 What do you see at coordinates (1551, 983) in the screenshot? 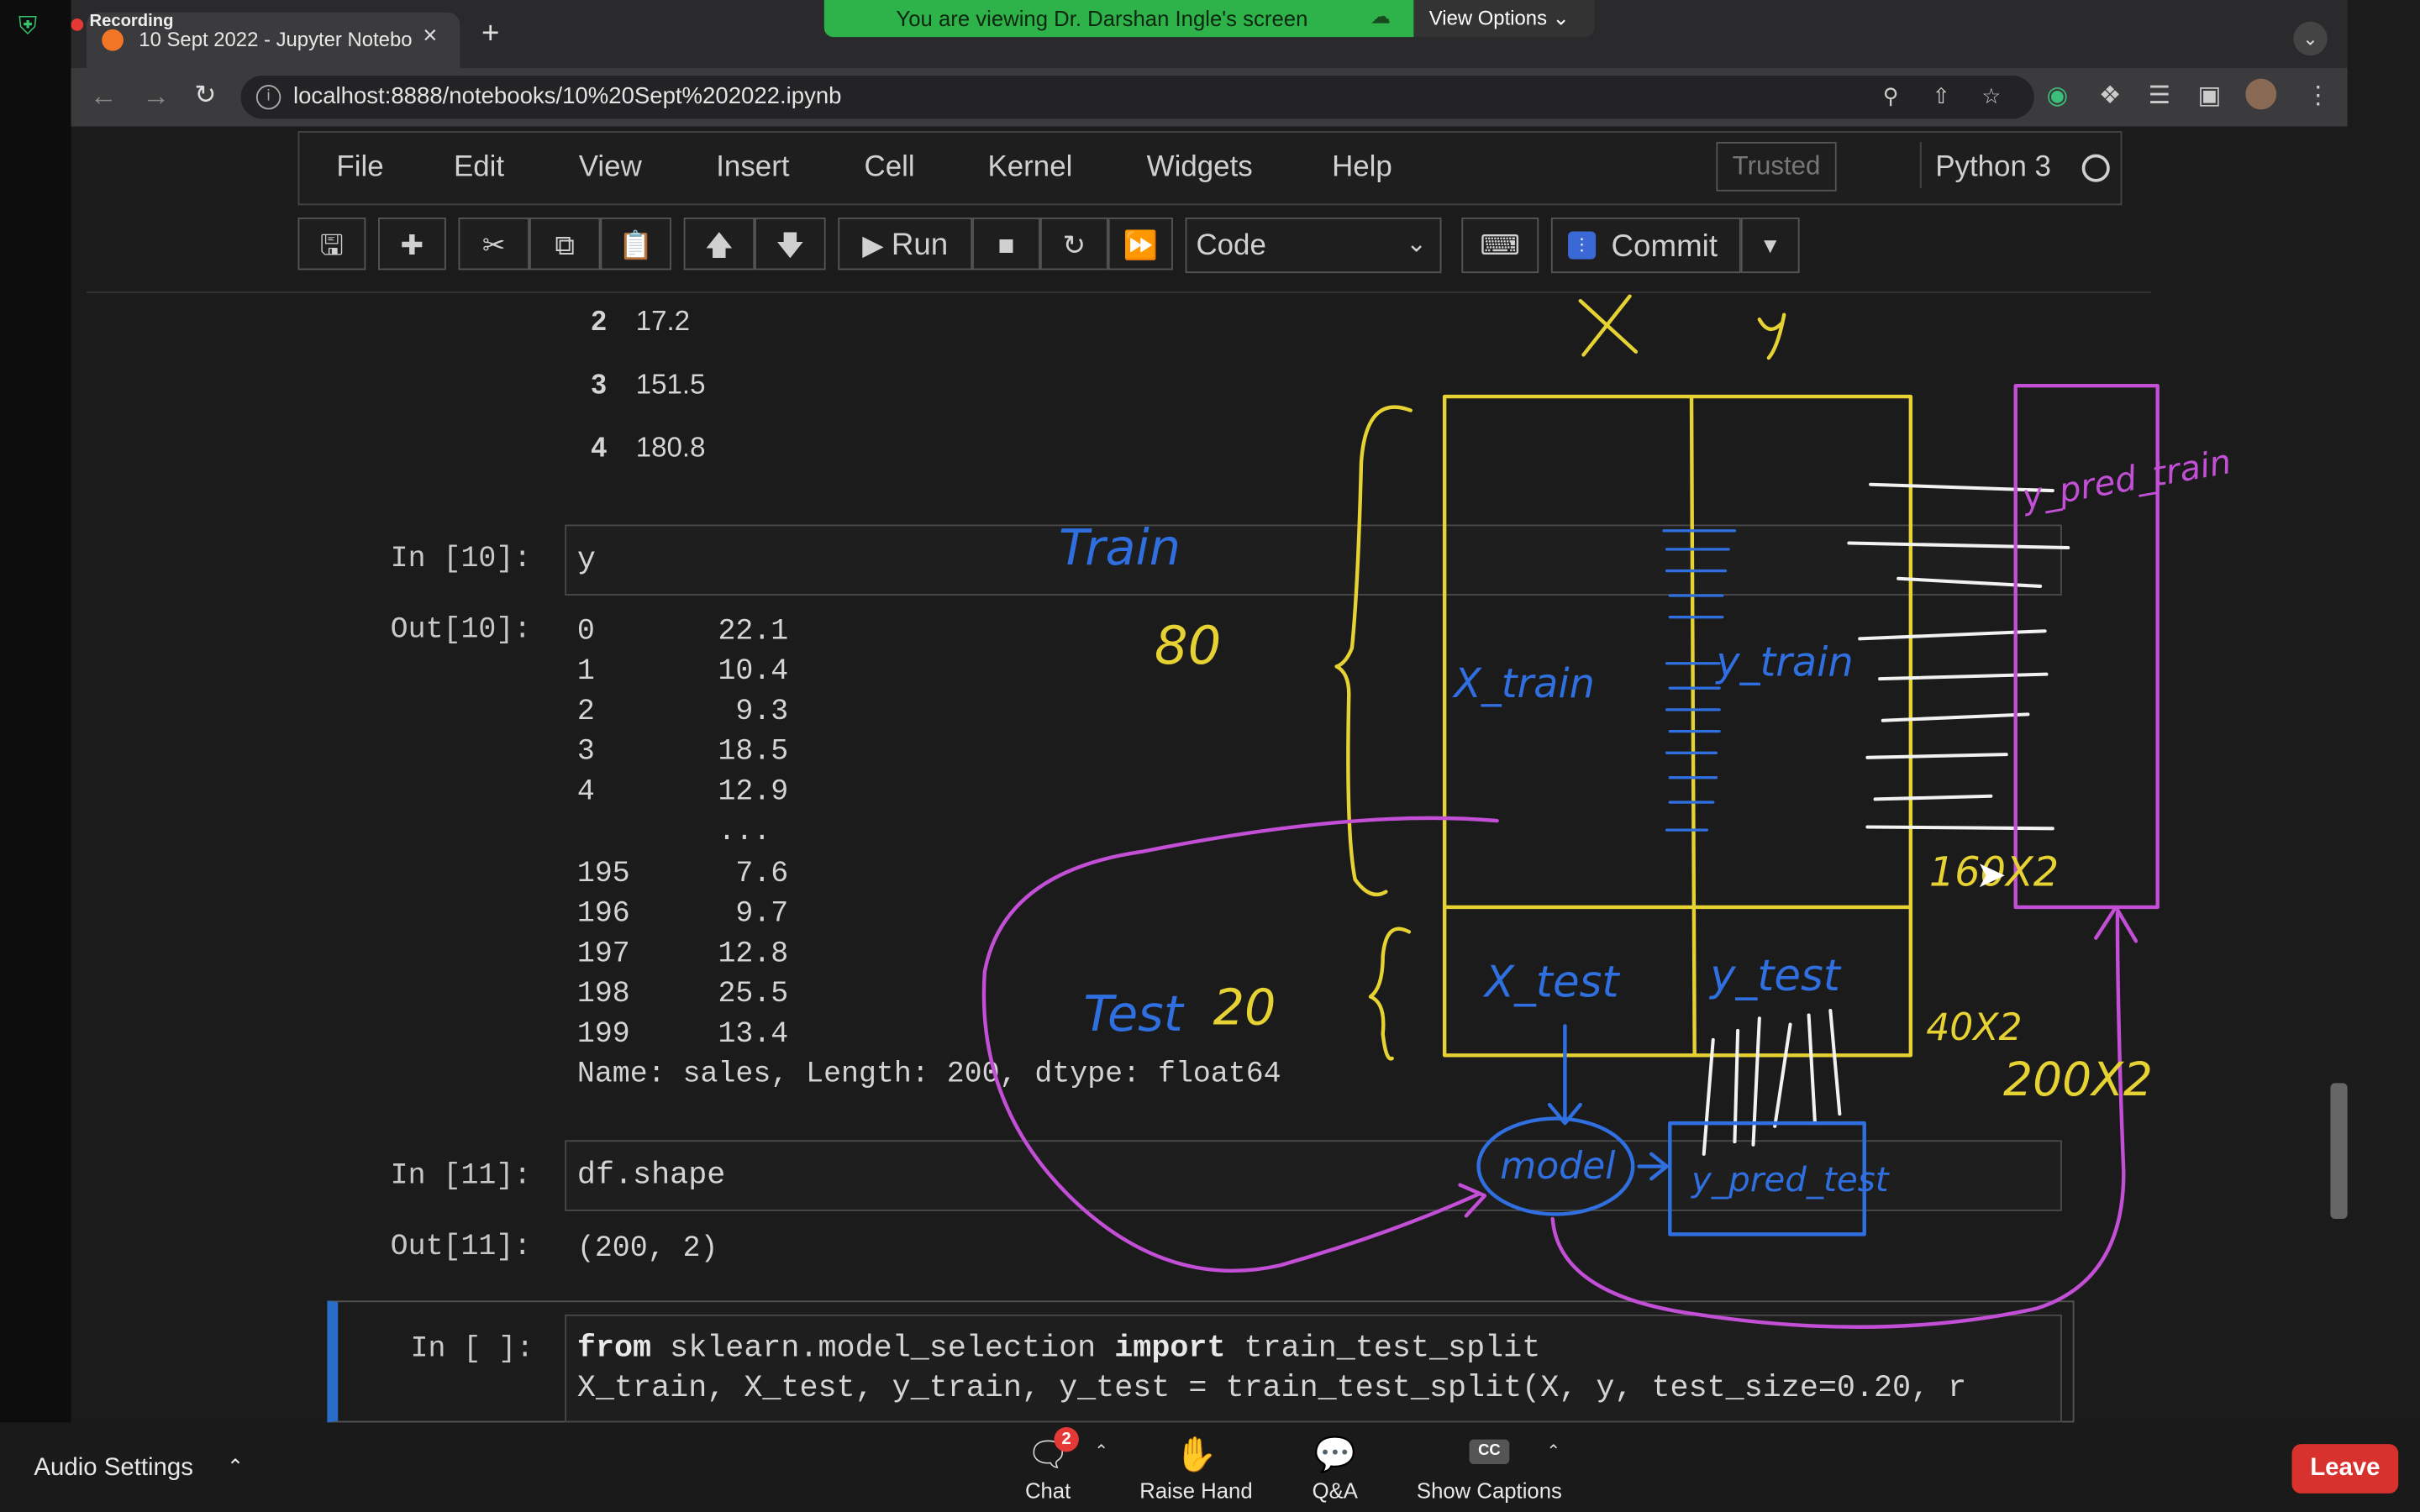
I see `x-test-label: X_test` at bounding box center [1551, 983].